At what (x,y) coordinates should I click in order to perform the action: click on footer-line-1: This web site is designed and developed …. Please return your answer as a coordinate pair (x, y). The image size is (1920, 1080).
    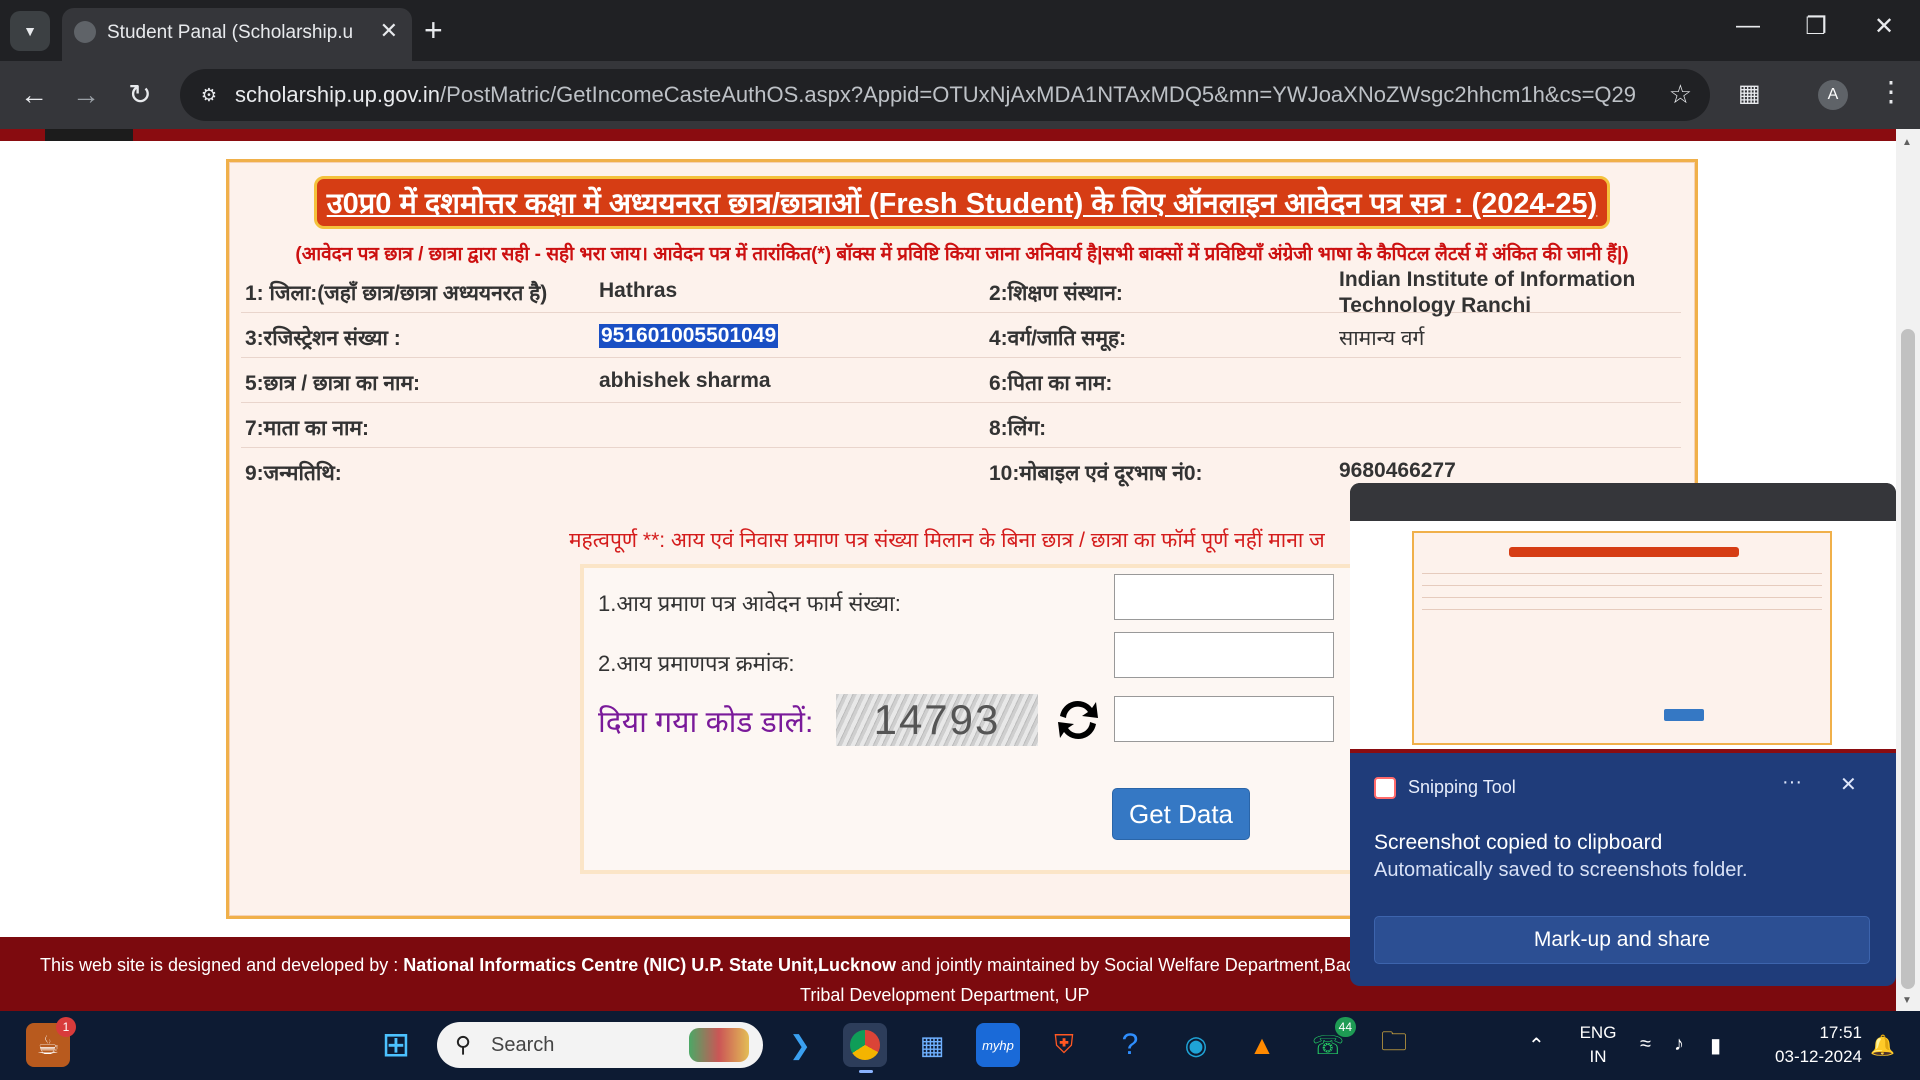
    Looking at the image, I should click on (721, 965).